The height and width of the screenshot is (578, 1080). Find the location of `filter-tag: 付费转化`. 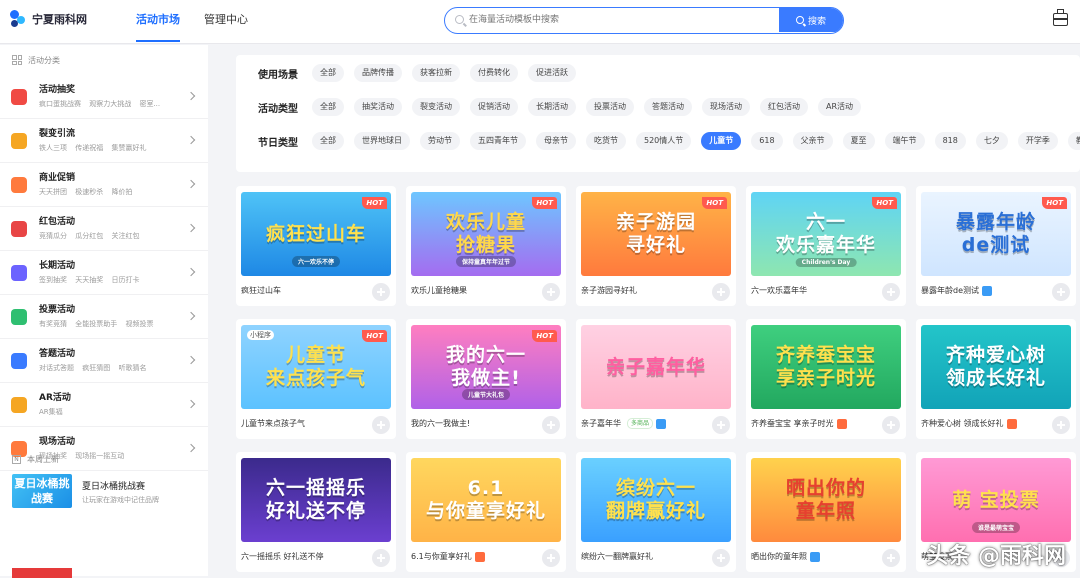

filter-tag: 付费转化 is located at coordinates (494, 73).